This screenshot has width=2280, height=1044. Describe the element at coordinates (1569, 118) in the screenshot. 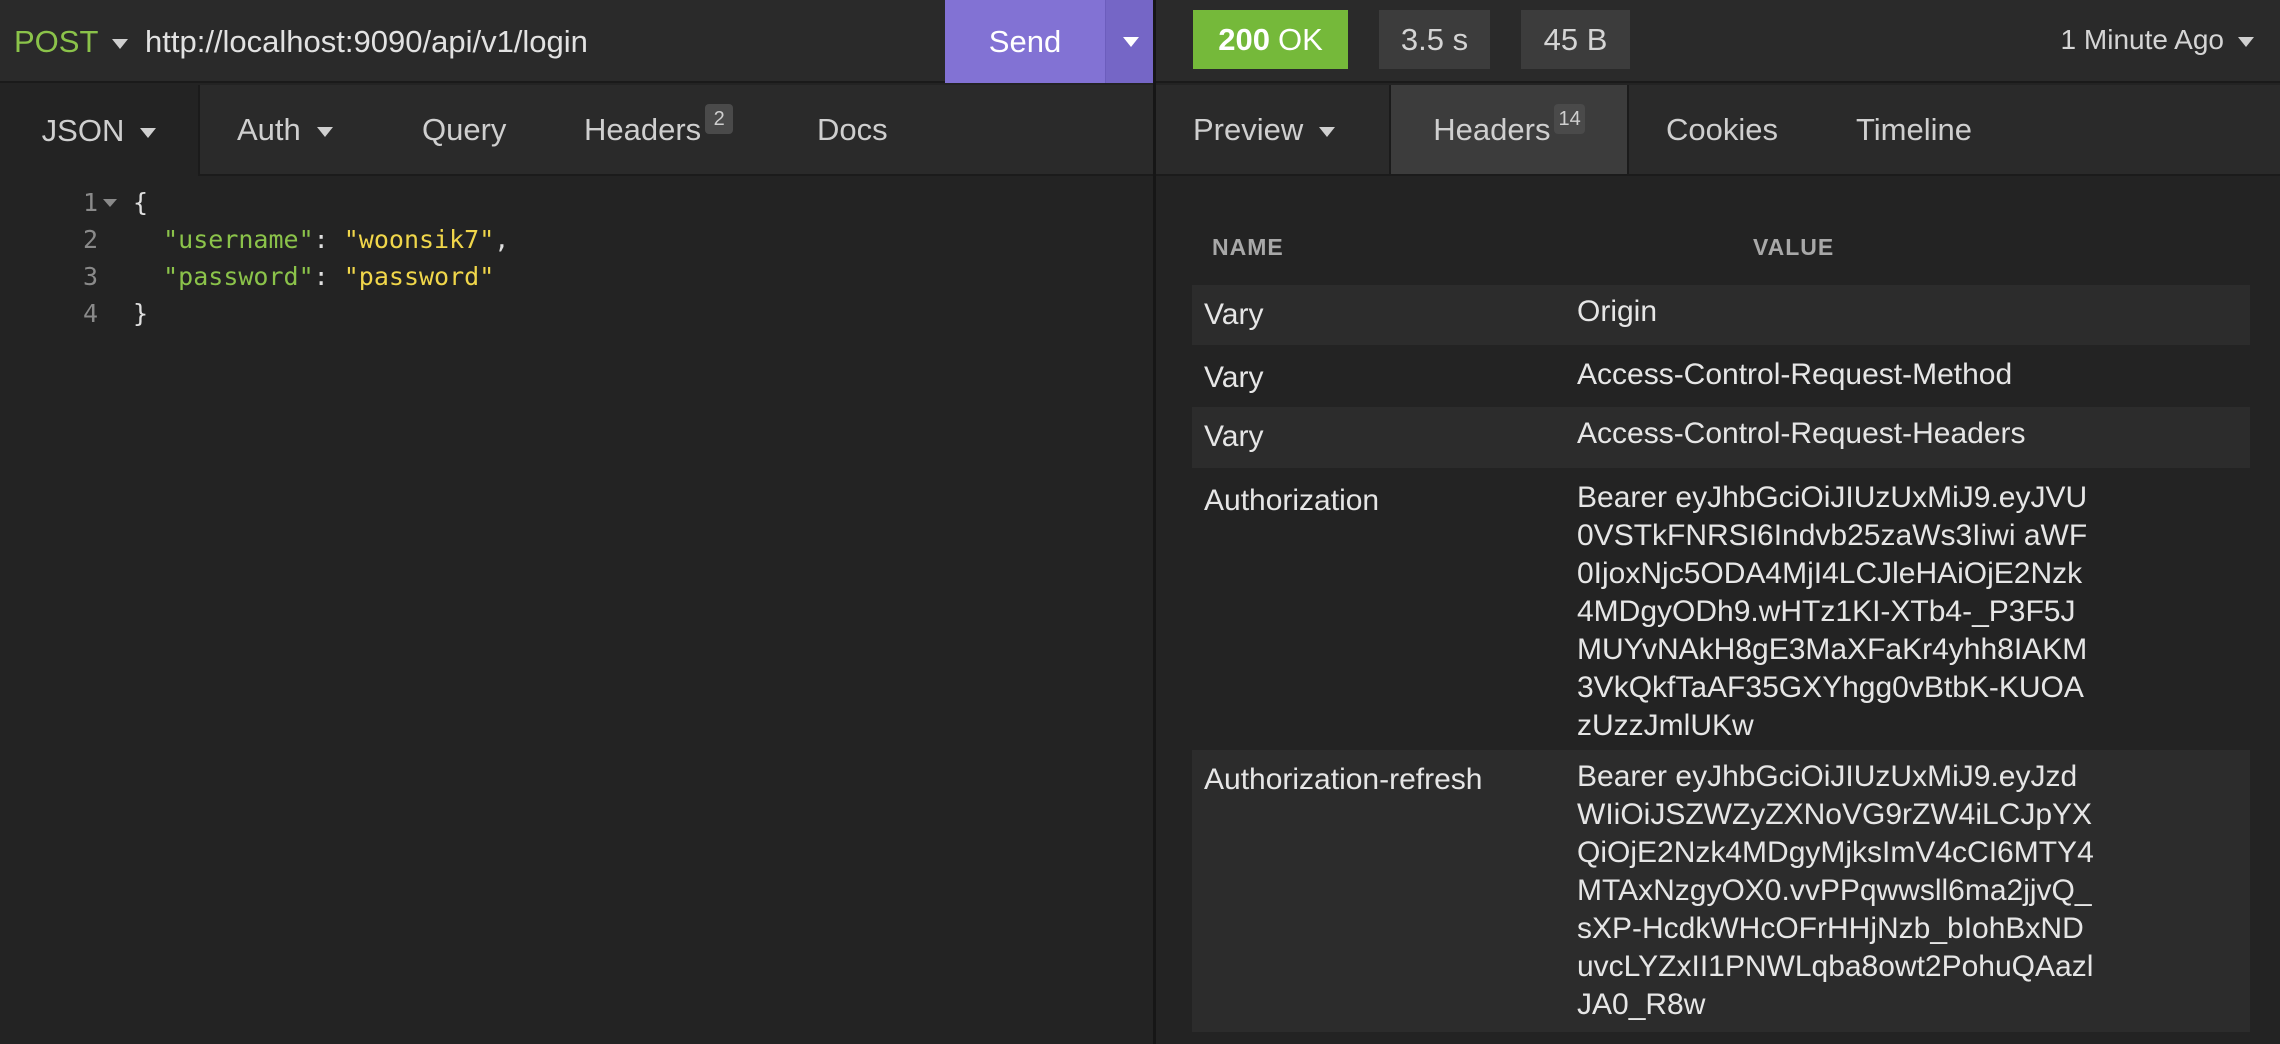

I see `count-badge: 14` at that location.